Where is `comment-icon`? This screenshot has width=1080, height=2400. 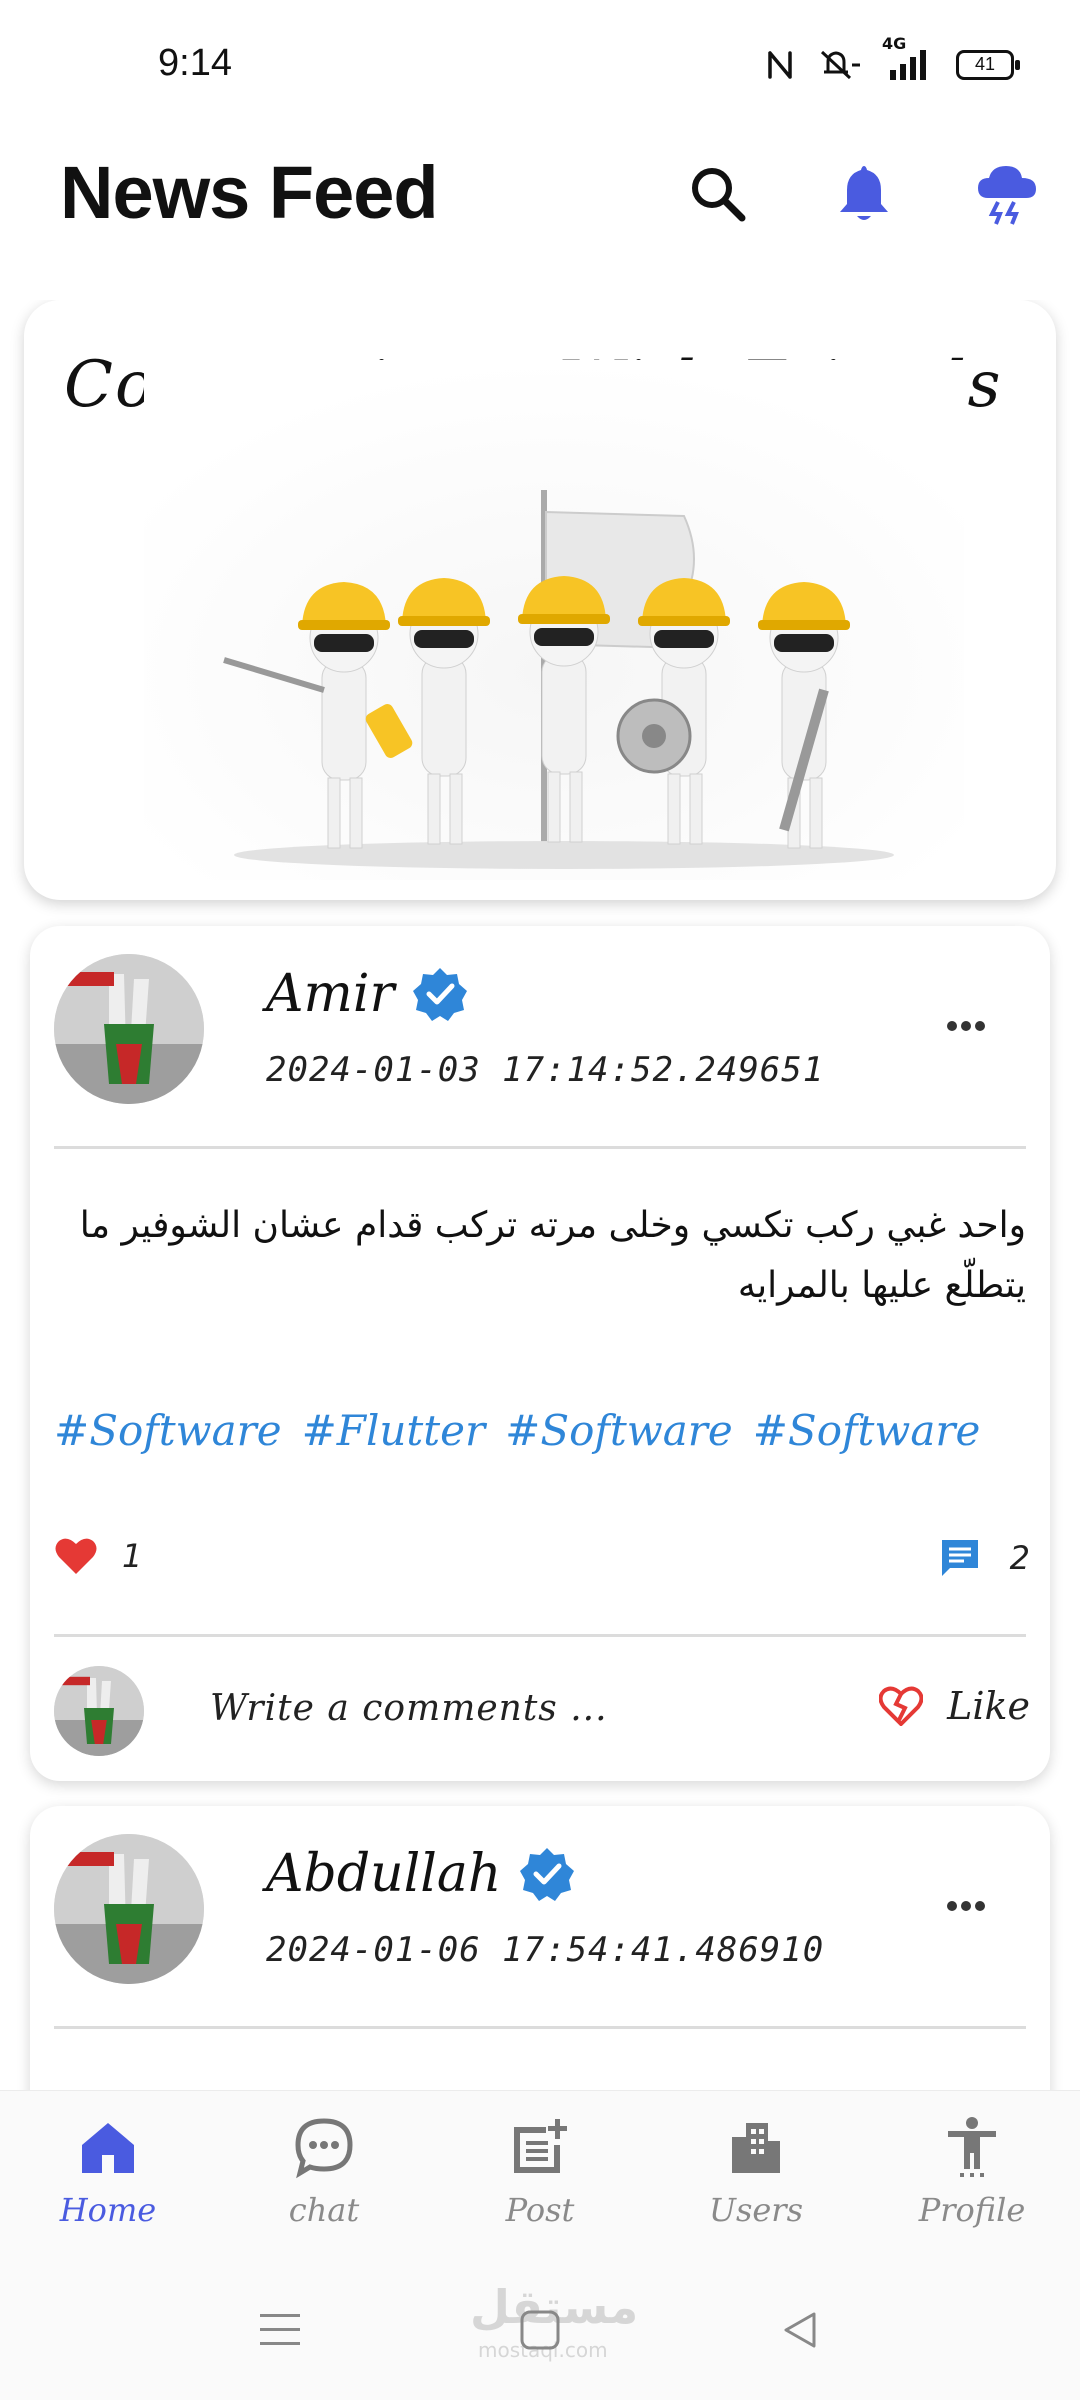
comment-icon is located at coordinates (959, 1558).